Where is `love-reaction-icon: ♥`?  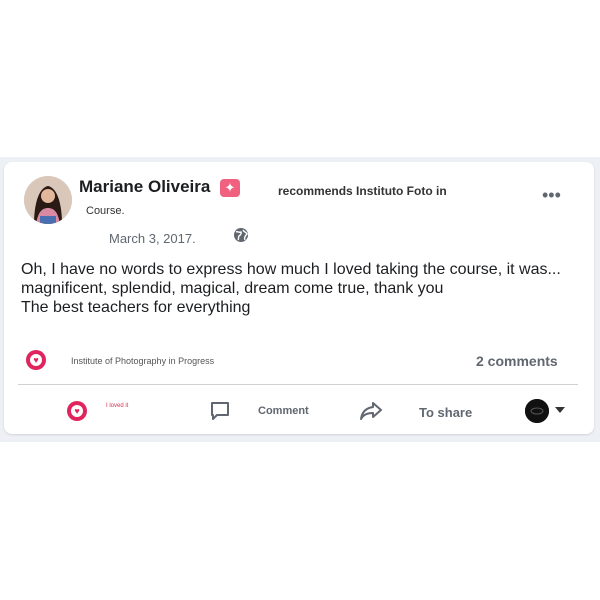
love-reaction-icon: ♥ is located at coordinates (77, 411).